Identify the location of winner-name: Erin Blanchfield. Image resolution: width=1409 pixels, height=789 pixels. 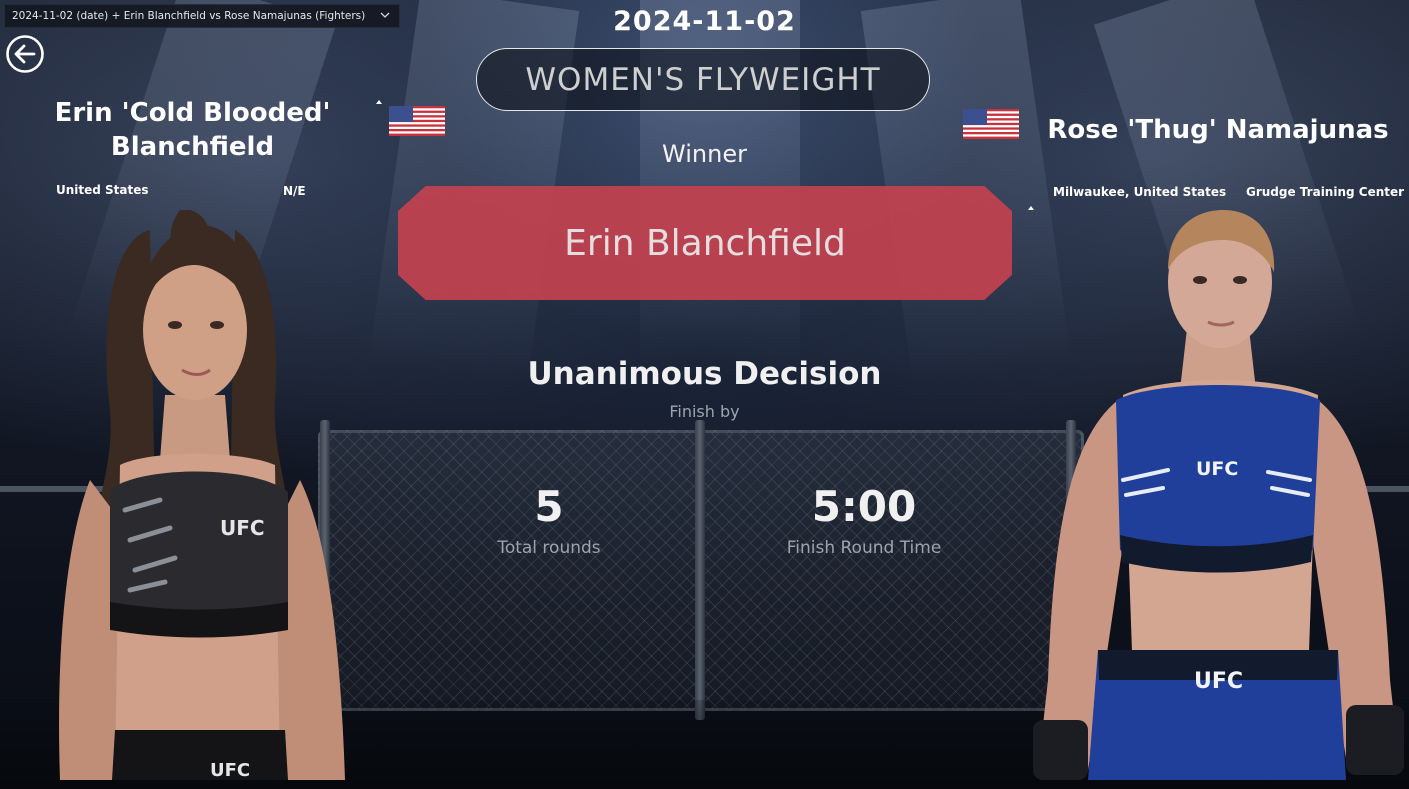
(705, 243).